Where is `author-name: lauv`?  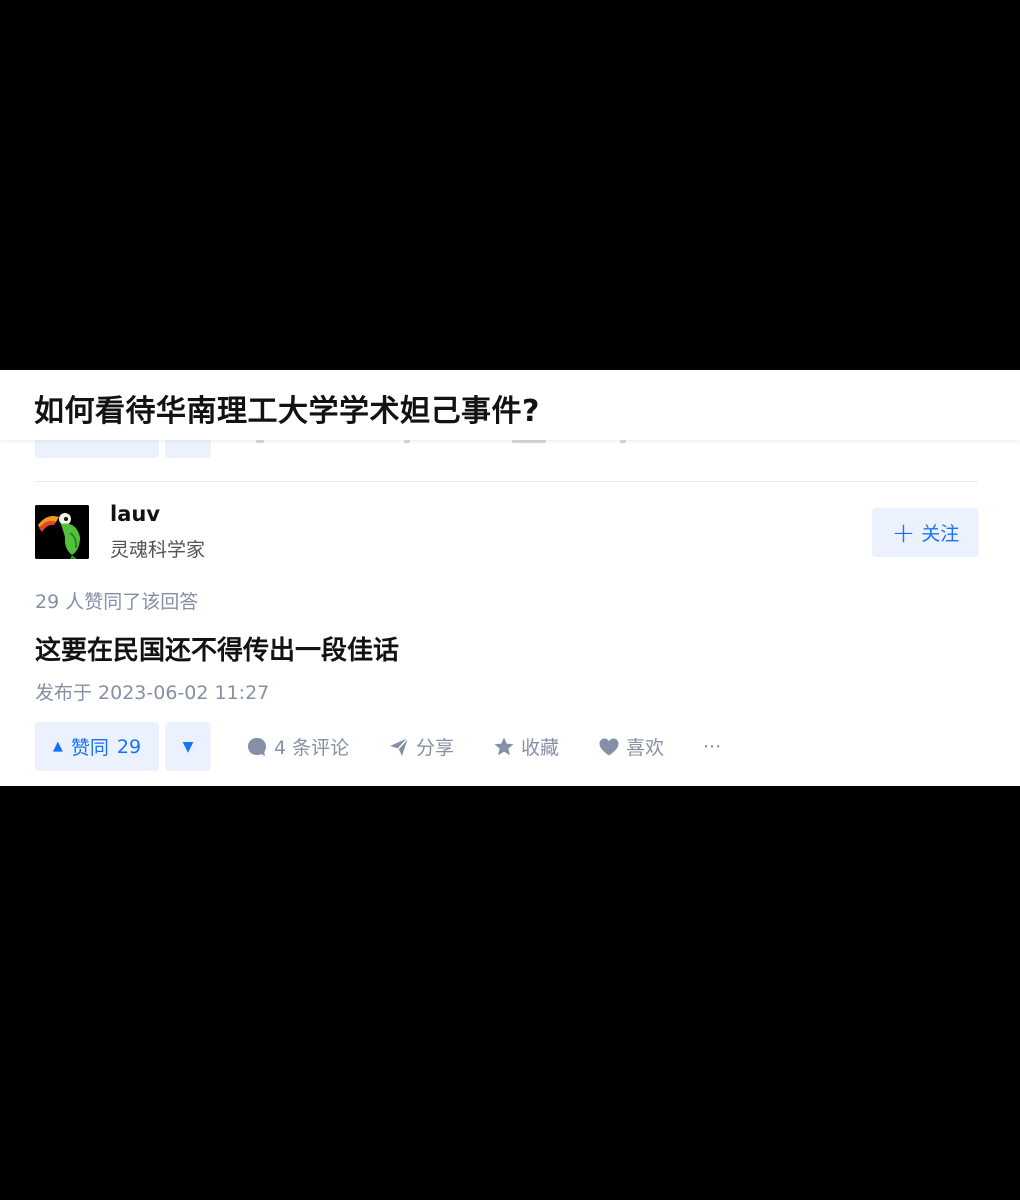
author-name: lauv is located at coordinates (135, 514).